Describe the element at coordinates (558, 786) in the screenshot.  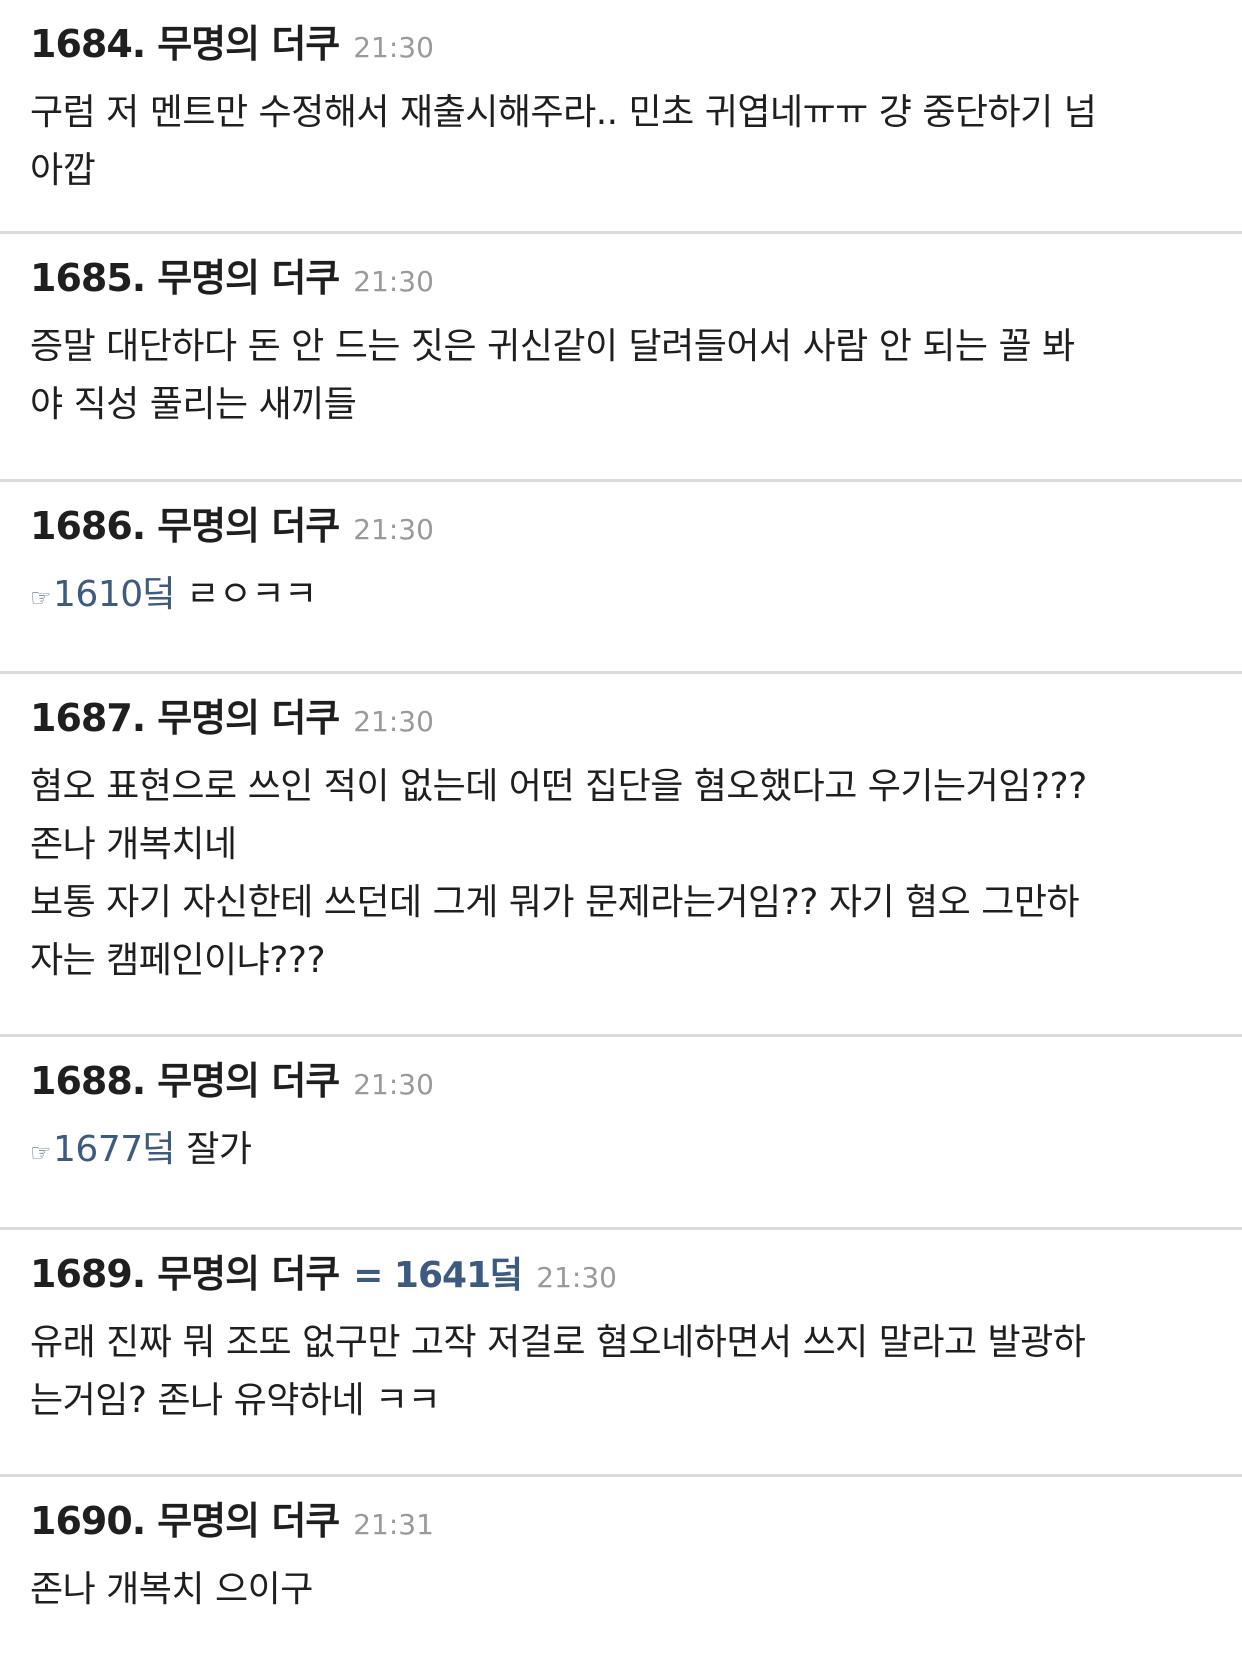
I see `comment-text-line: 혐오 표현으로 쓰인 적이 없는데 어떤 집단을 혐오했다고 우기는거임???` at that location.